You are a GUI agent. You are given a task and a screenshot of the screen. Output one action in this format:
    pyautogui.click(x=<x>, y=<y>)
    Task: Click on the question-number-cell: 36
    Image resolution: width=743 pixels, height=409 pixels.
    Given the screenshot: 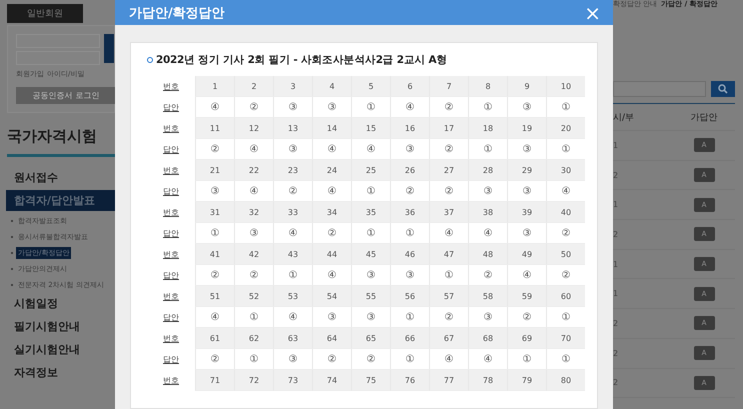 What is the action you would take?
    pyautogui.click(x=409, y=212)
    